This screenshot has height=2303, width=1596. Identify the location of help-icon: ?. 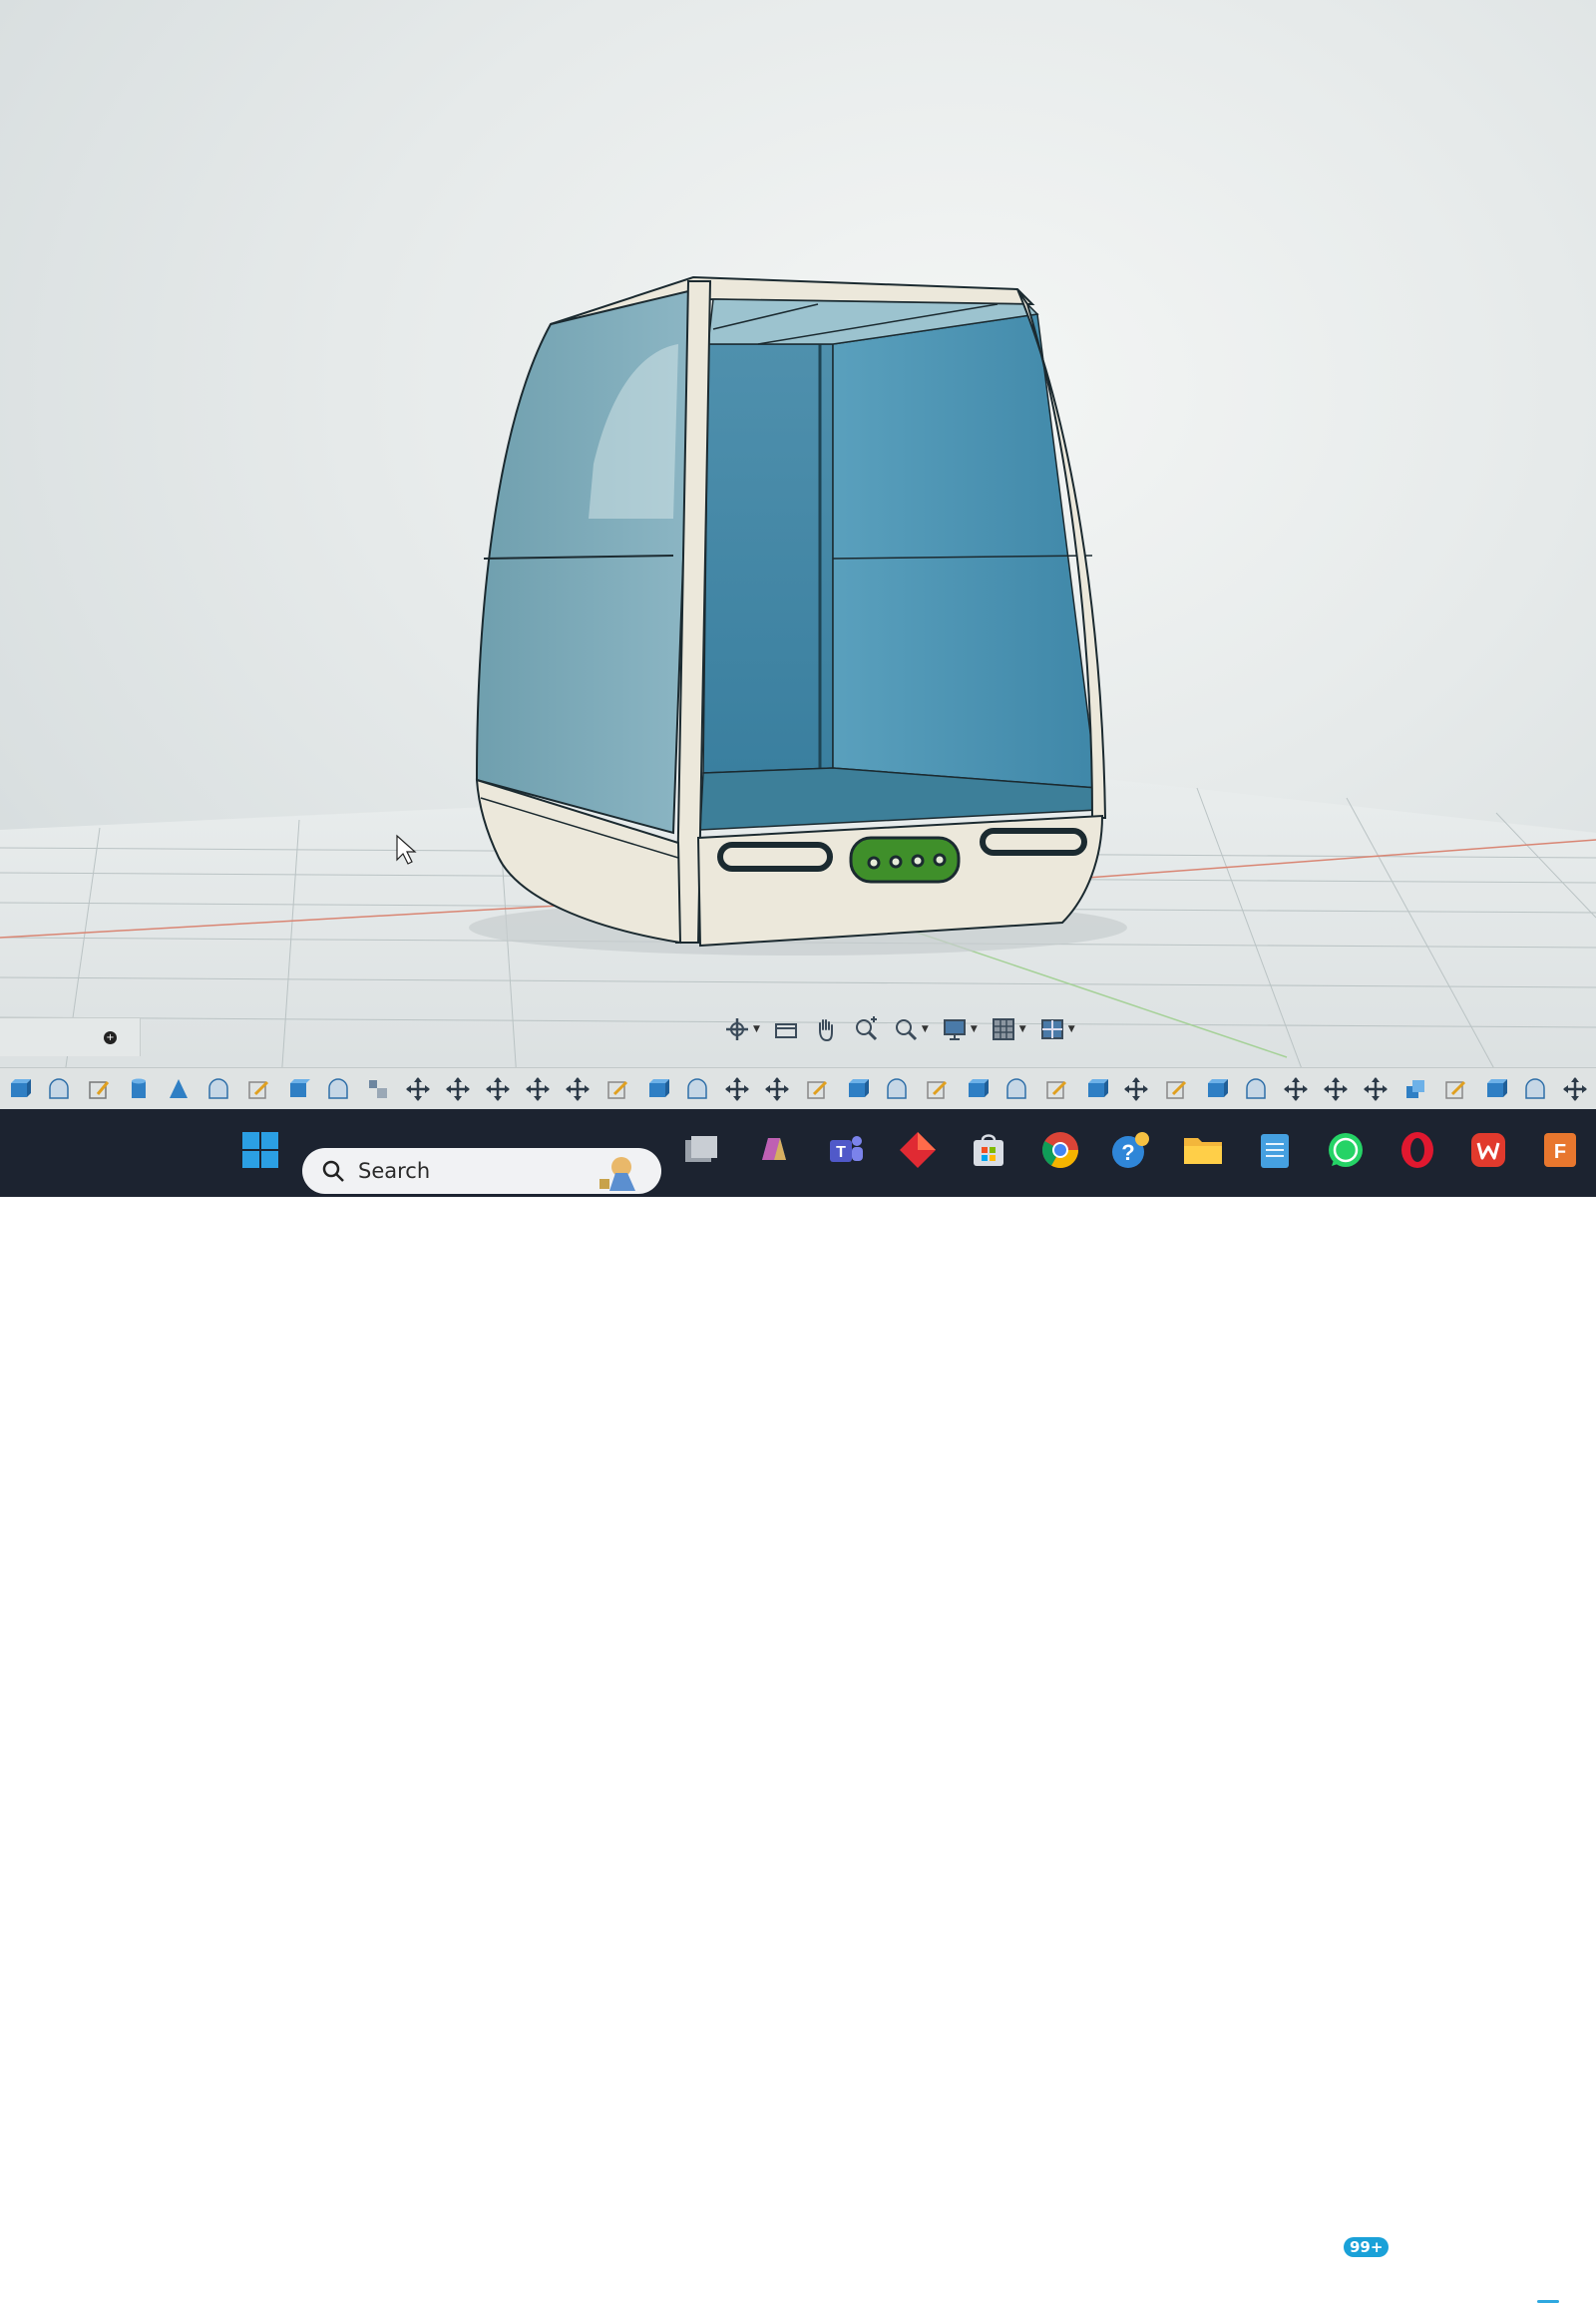
(1131, 1150).